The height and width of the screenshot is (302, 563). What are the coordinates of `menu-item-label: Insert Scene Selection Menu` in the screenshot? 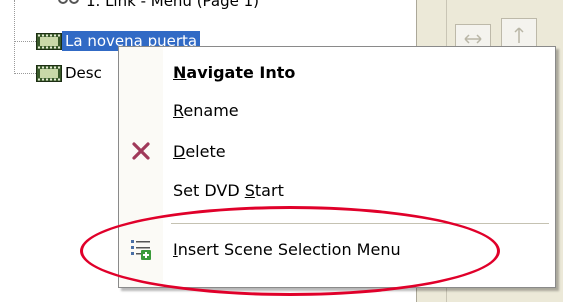 It's located at (287, 249).